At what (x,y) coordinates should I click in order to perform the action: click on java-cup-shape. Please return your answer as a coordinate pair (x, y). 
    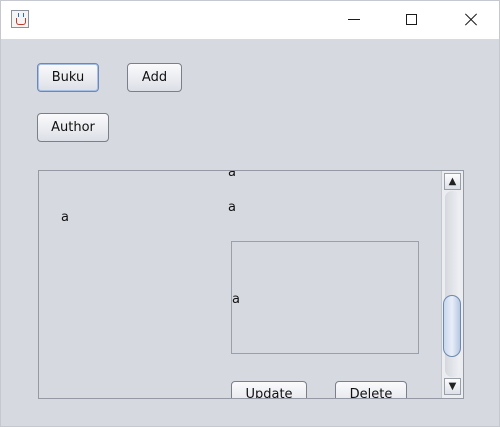
    Looking at the image, I should click on (21, 21).